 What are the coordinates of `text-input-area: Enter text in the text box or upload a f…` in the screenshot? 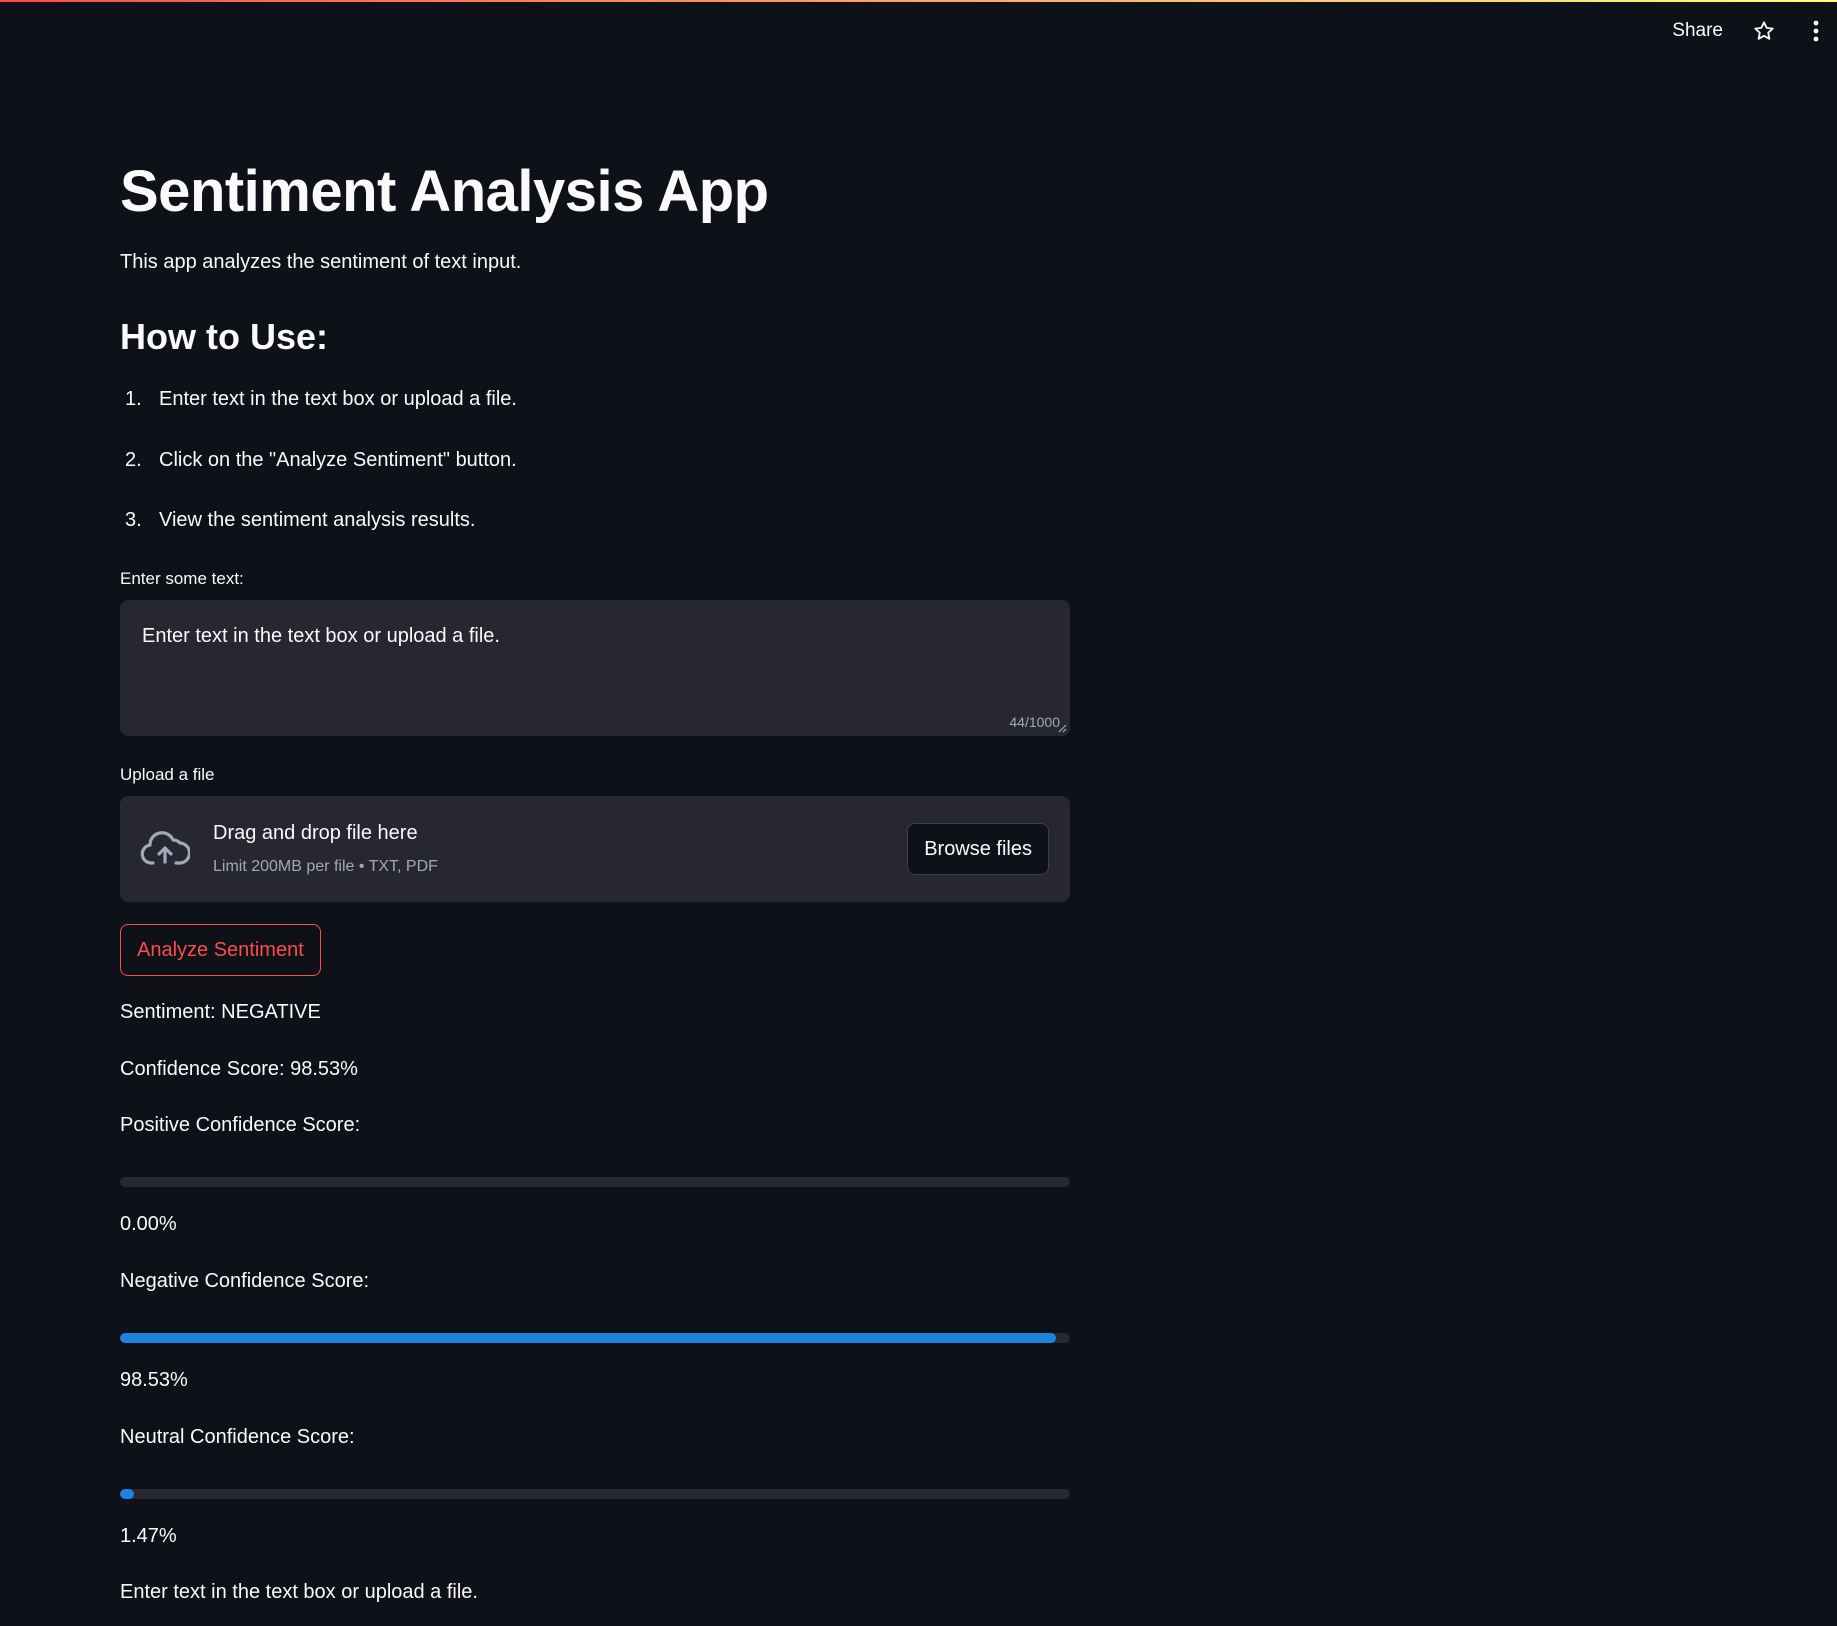 It's located at (595, 668).